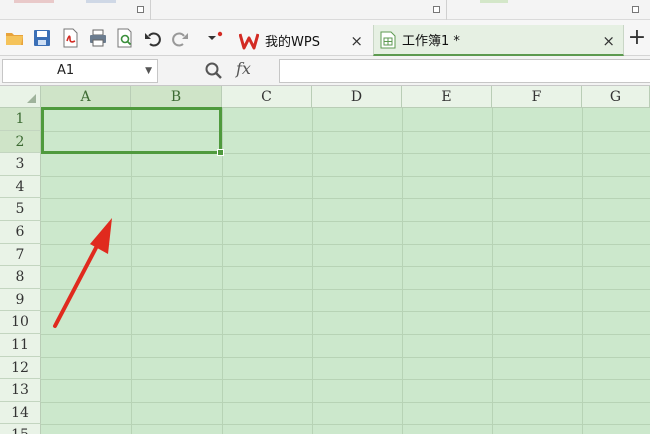  Describe the element at coordinates (153, 38) in the screenshot. I see `undo-icon` at that location.